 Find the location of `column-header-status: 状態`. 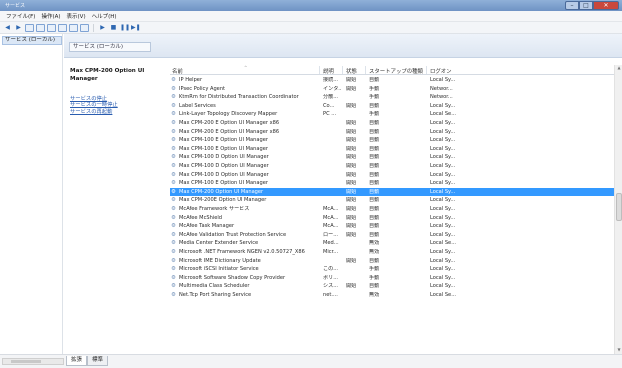

column-header-status: 状態 is located at coordinates (351, 71).